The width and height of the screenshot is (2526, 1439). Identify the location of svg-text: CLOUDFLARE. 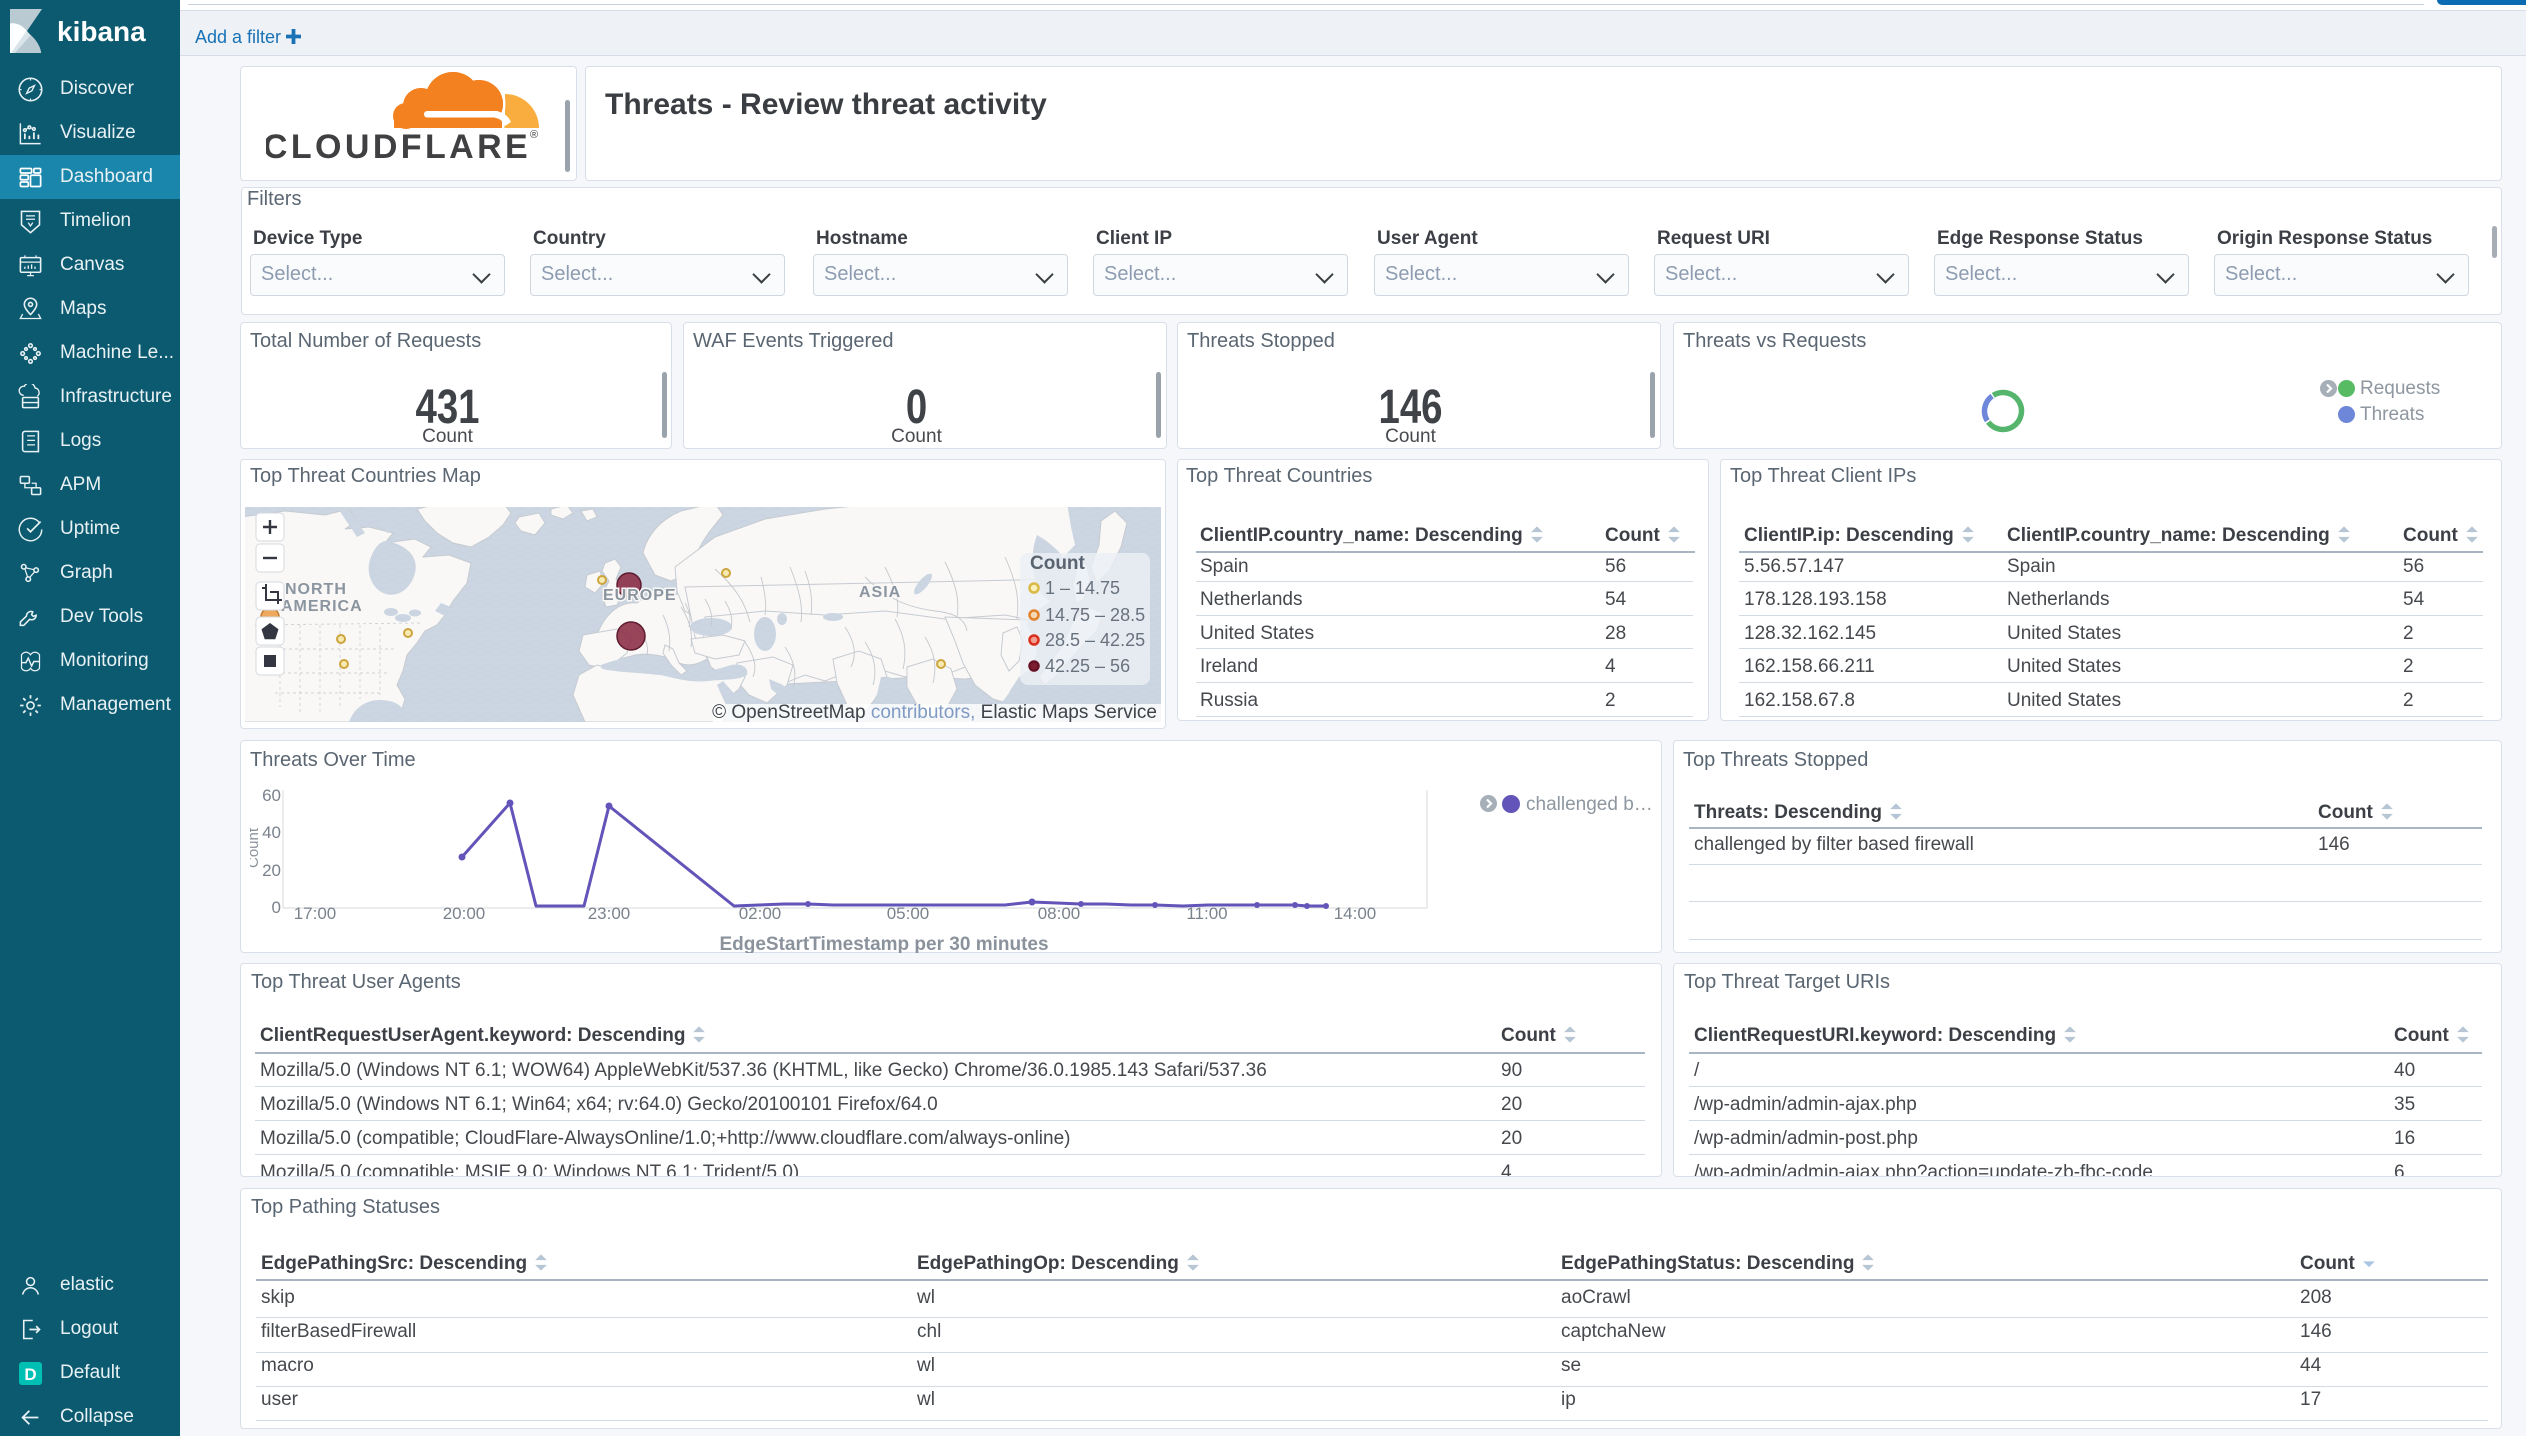
(398, 146).